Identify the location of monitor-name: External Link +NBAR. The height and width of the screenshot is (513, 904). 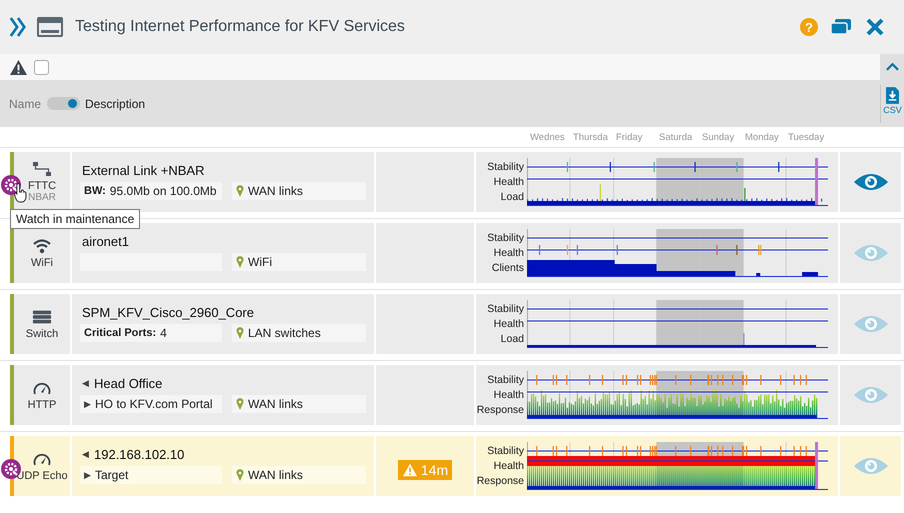
(143, 170).